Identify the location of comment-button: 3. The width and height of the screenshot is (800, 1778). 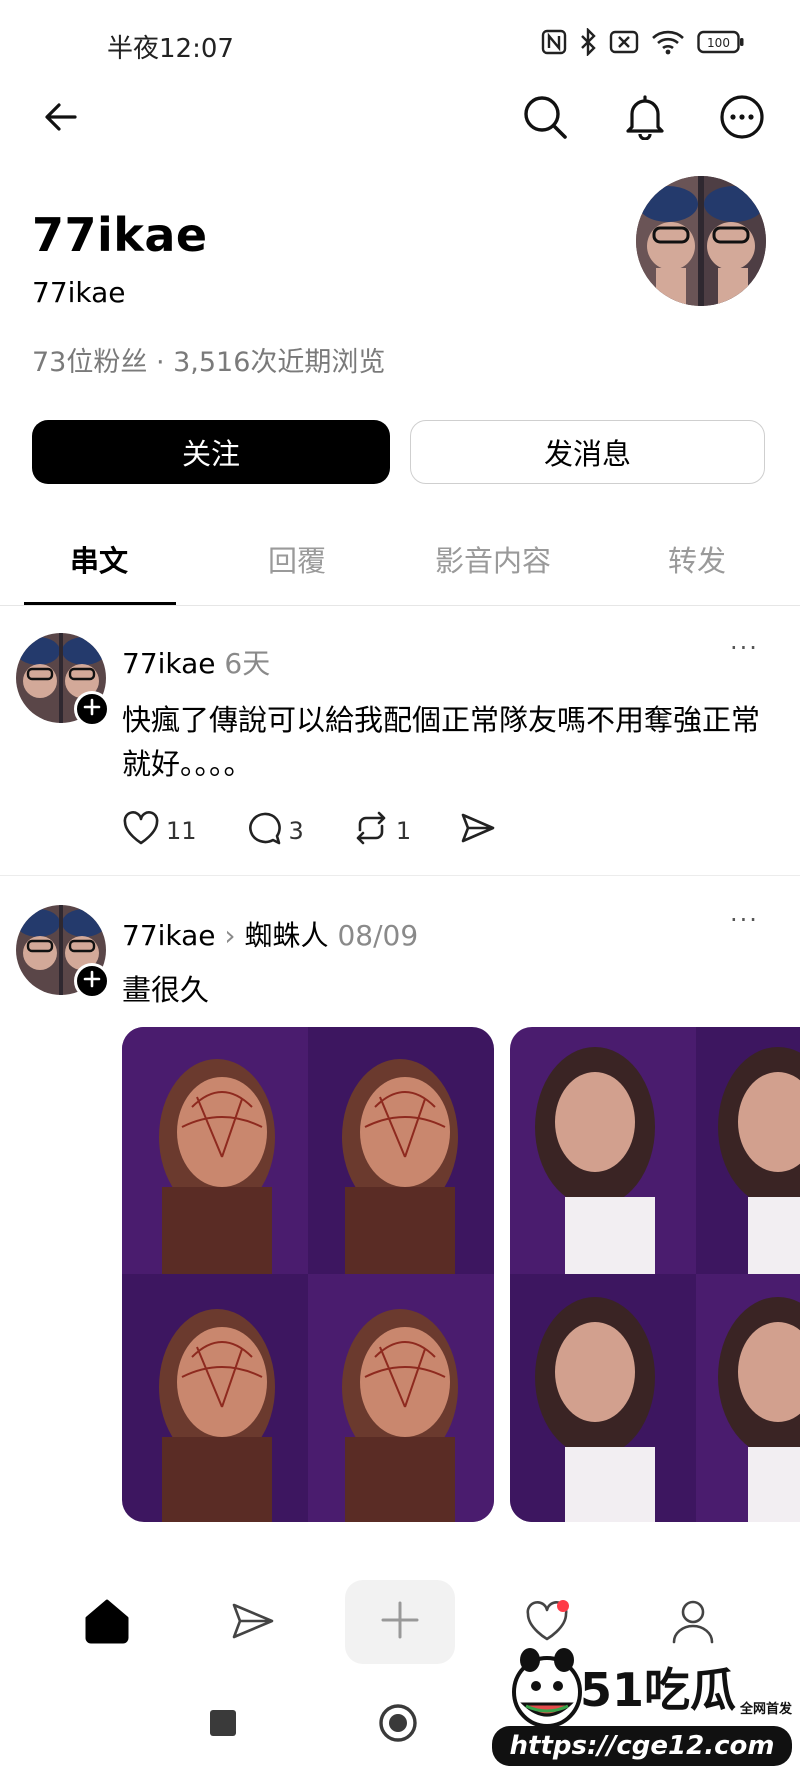
(274, 831).